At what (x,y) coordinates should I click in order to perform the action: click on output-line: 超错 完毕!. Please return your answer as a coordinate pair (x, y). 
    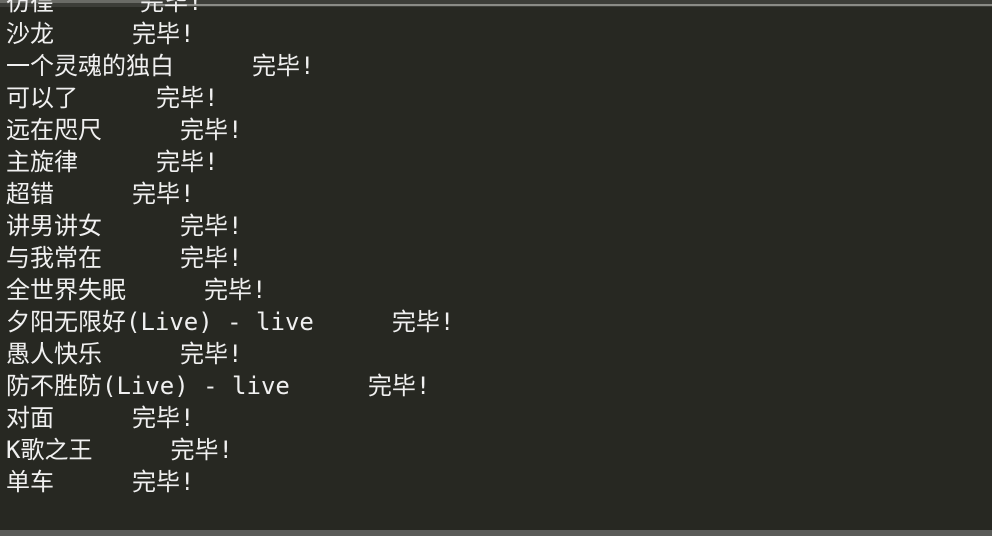
    Looking at the image, I should click on (230, 194).